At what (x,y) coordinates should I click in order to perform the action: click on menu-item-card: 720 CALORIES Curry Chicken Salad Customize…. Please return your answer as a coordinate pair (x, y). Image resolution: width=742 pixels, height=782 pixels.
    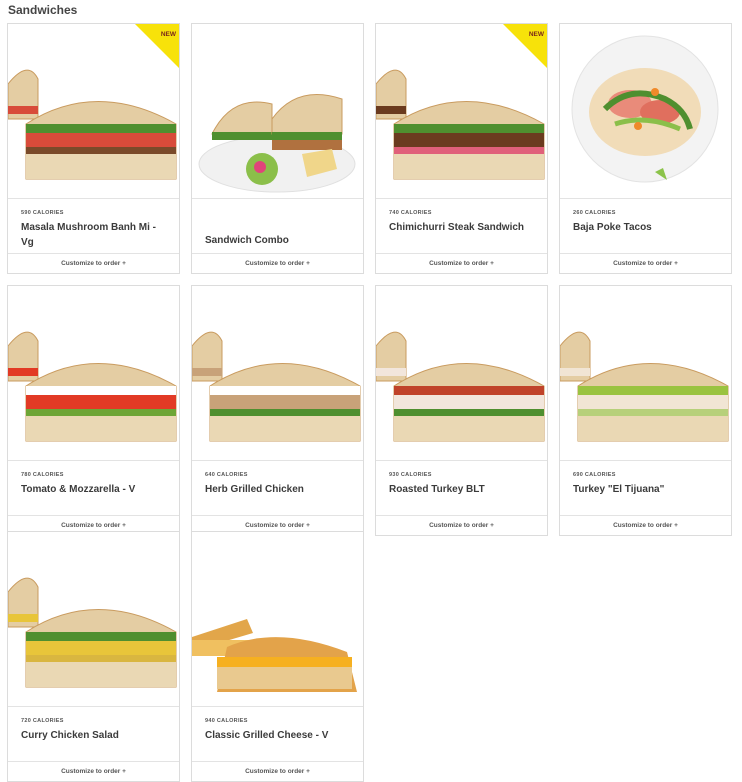
    Looking at the image, I should click on (93, 656).